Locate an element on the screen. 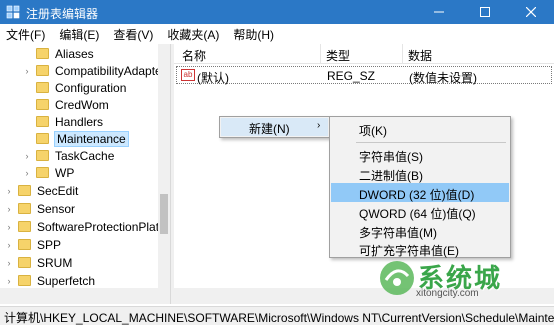  tree-item: › SoftwareProtectionPlatf is located at coordinates (83, 226).